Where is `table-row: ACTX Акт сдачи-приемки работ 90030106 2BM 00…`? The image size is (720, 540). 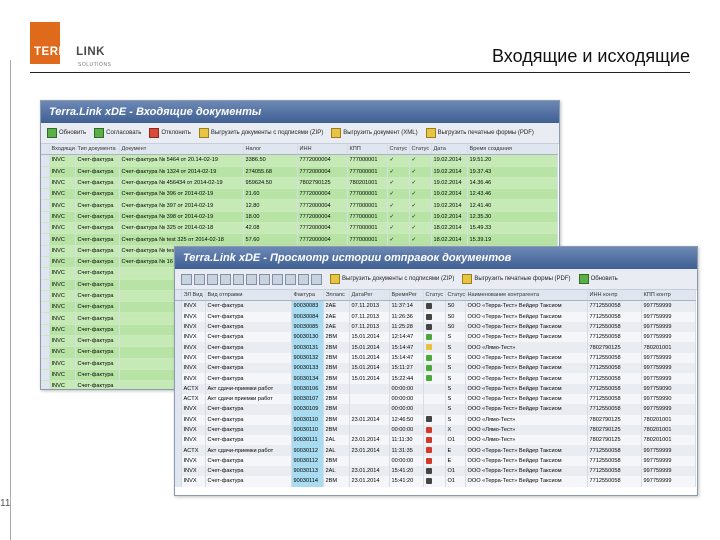 table-row: ACTX Акт сдачи-приемки работ 90030106 2BM 00… is located at coordinates (435, 388).